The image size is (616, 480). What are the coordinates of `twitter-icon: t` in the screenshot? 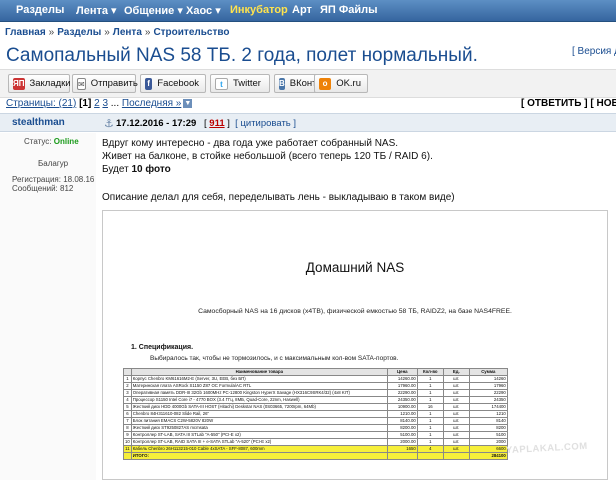 It's located at (221, 83).